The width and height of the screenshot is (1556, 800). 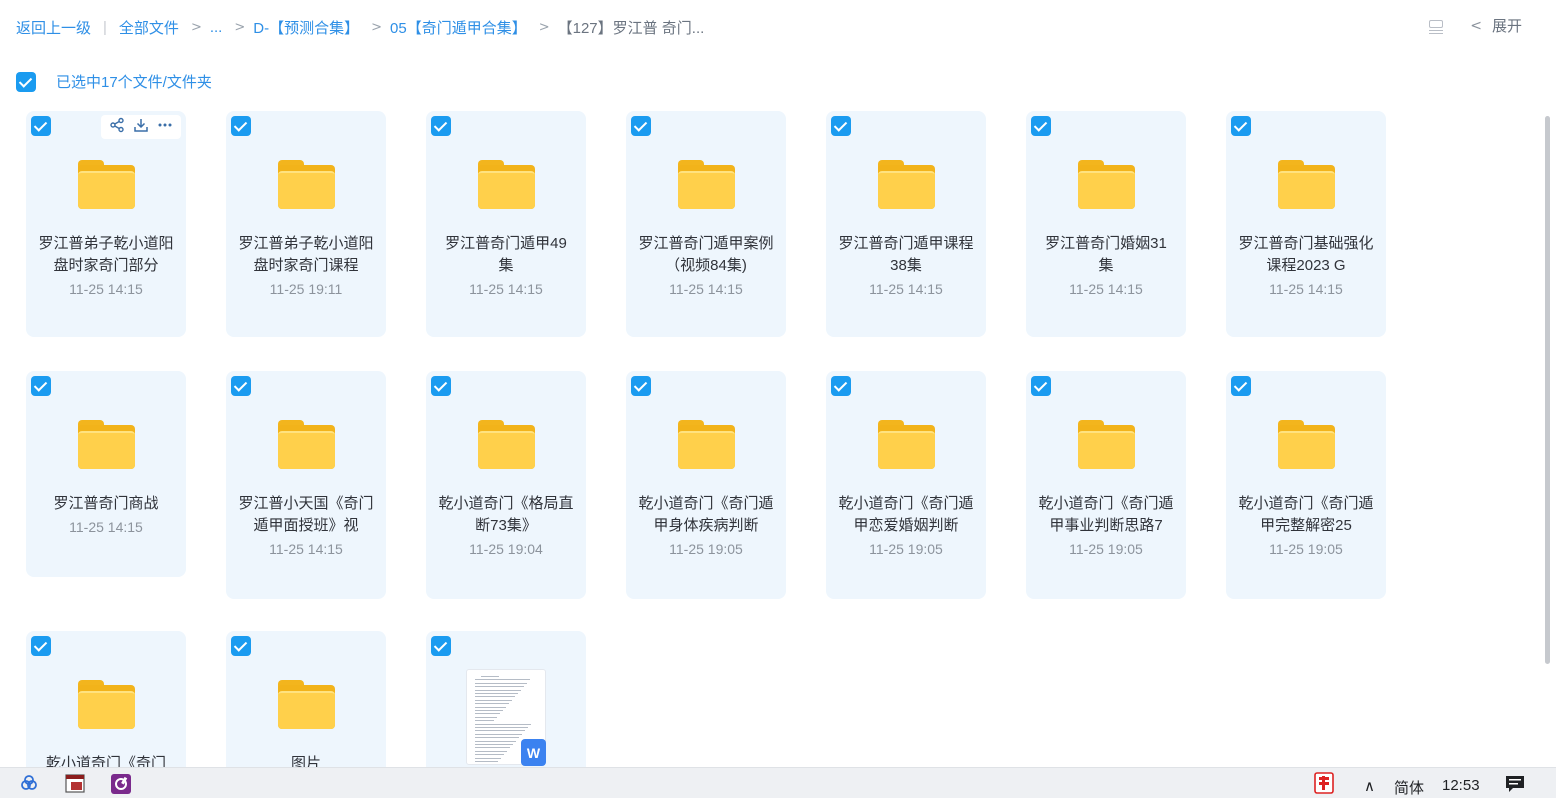 What do you see at coordinates (305, 761) in the screenshot?
I see `item-name: 图片` at bounding box center [305, 761].